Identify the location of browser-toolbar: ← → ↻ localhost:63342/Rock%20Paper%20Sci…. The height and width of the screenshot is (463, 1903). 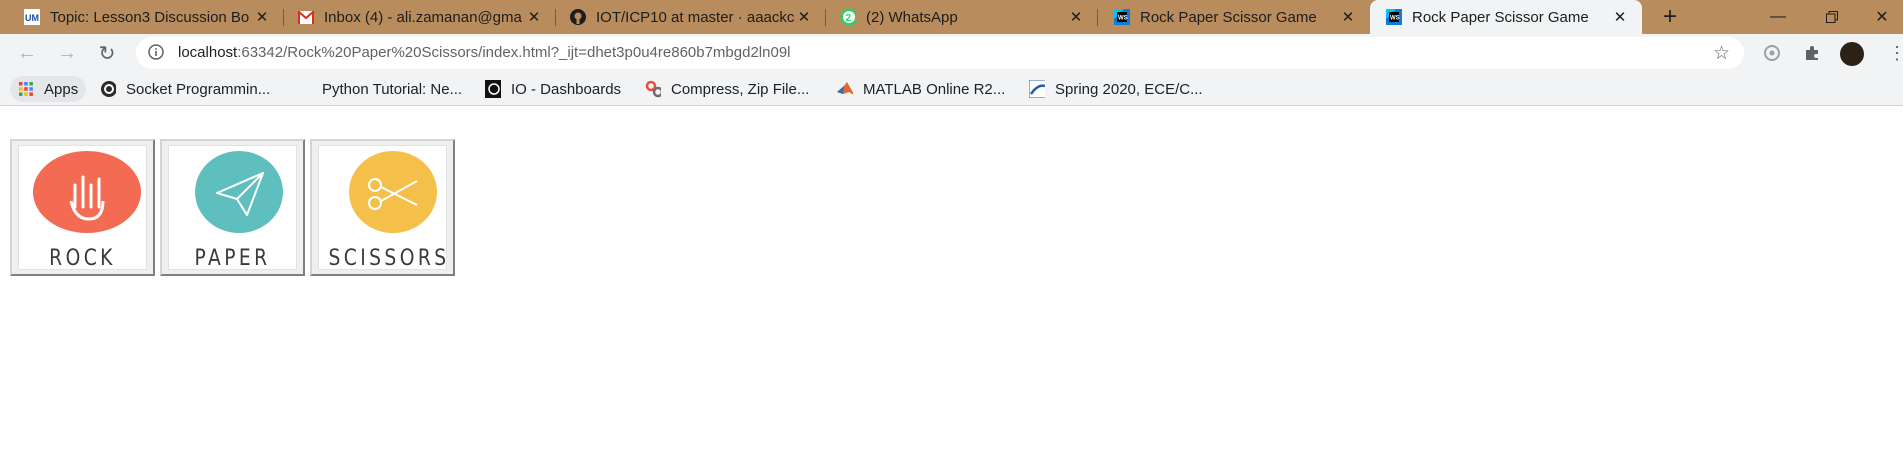
(951, 53).